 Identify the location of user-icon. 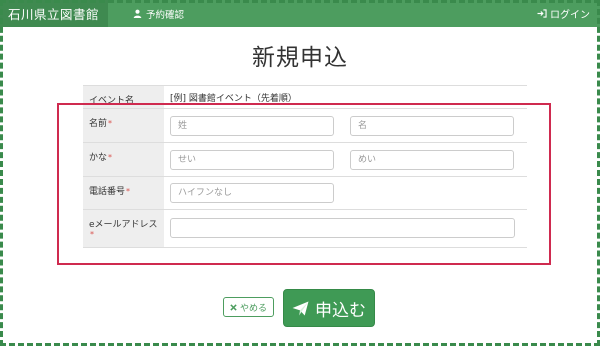
(137, 13).